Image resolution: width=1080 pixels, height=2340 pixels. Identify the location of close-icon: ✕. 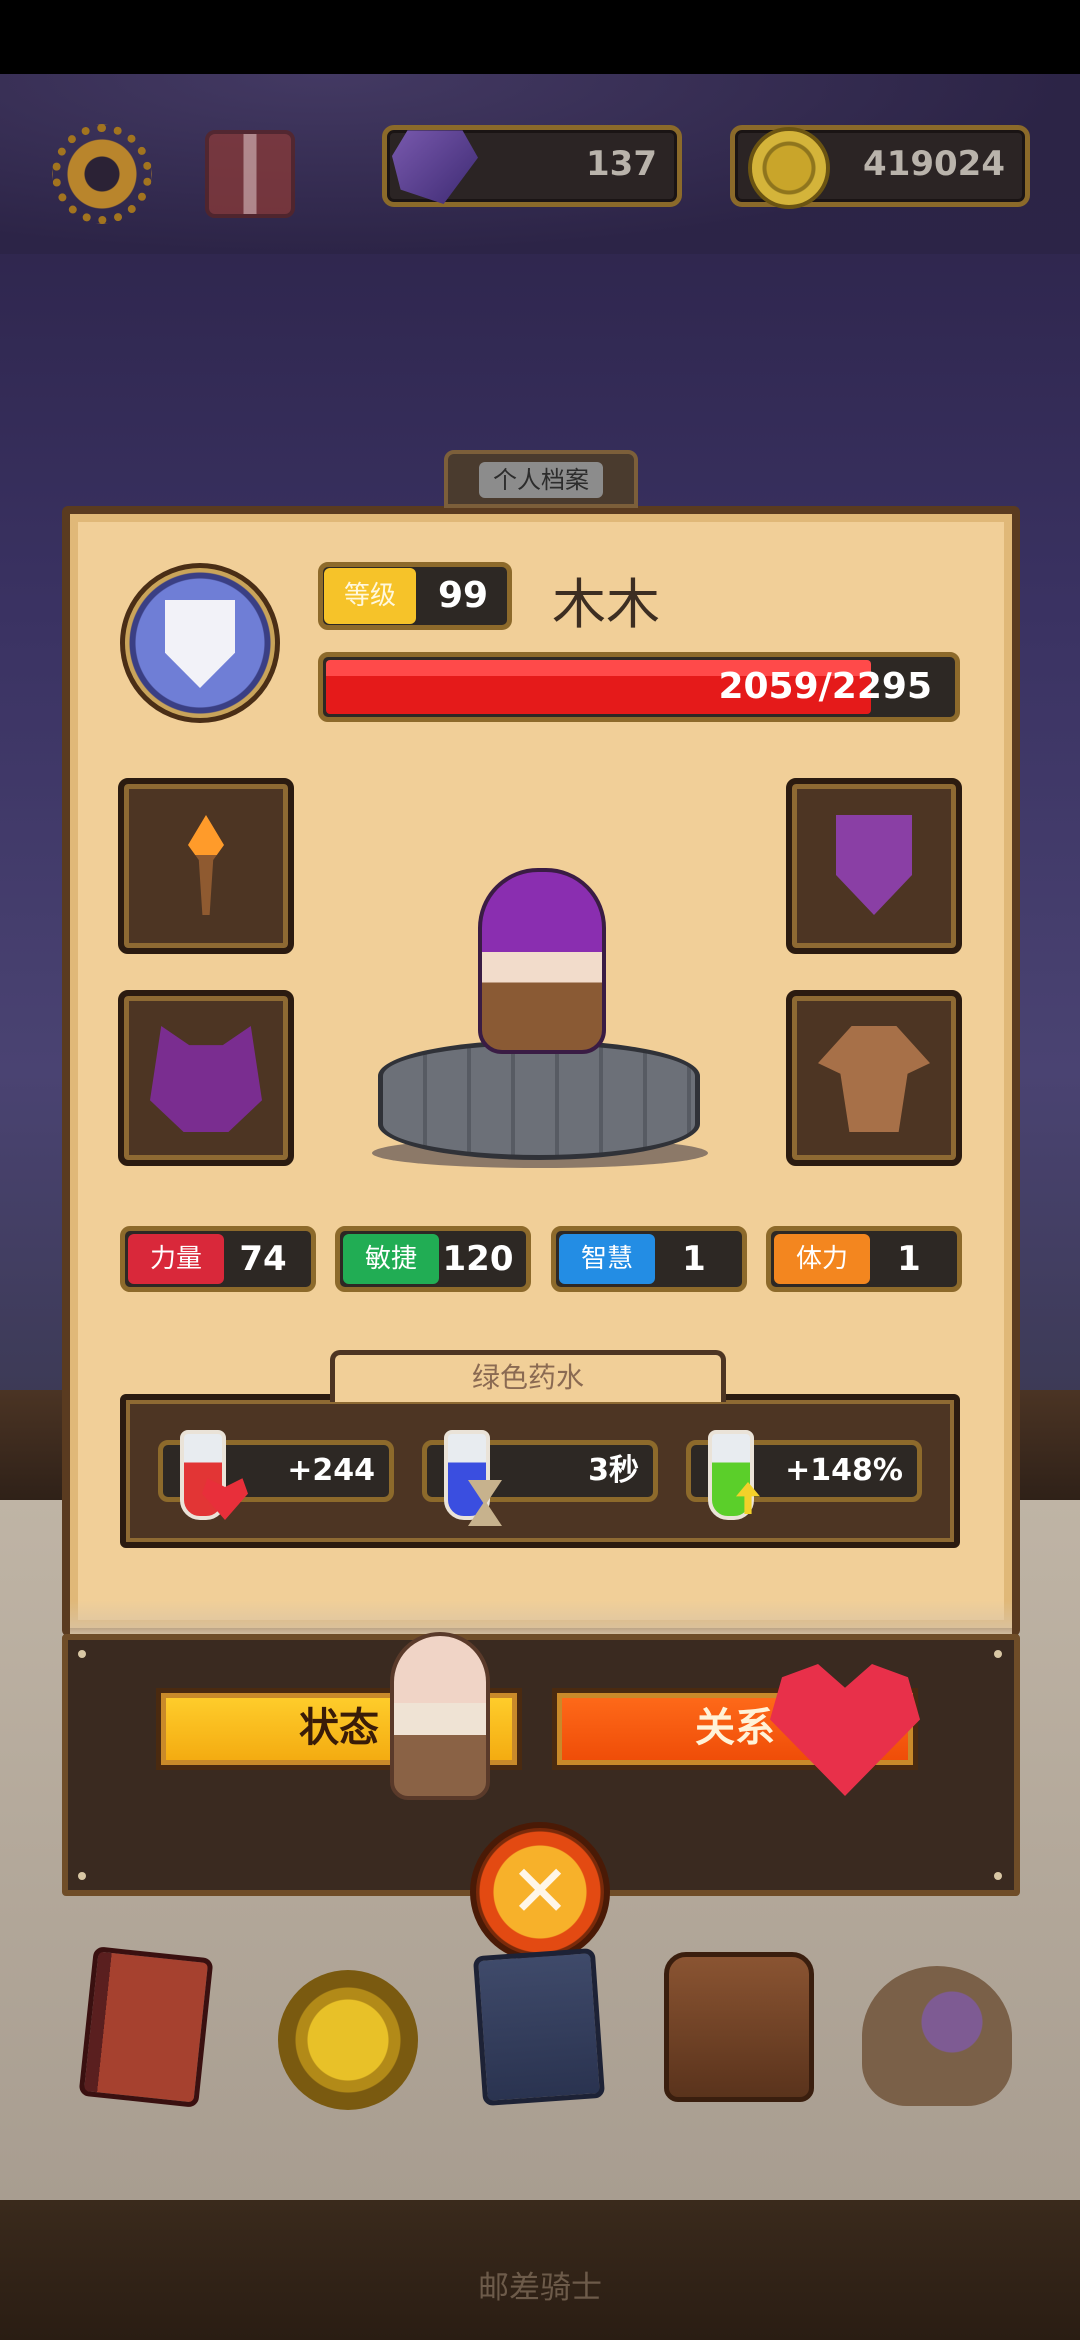
(540, 1892).